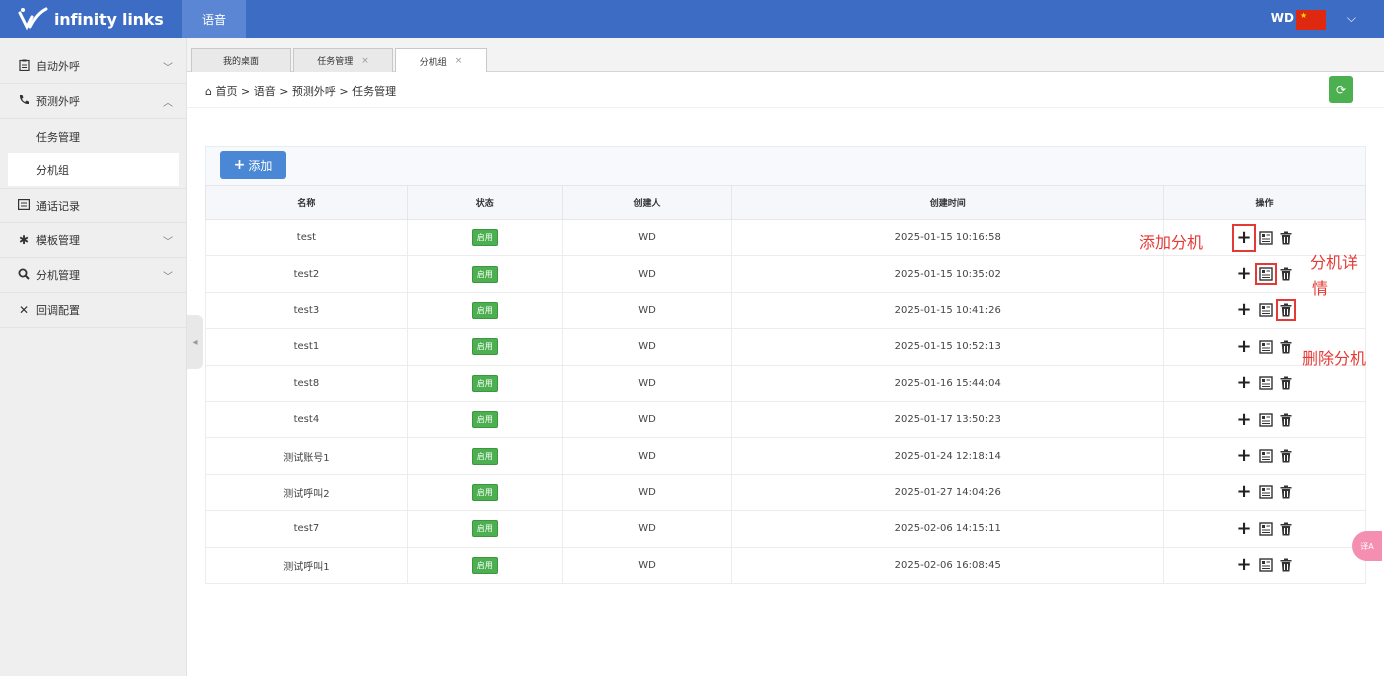  I want to click on chevron-down-icon: ⌵, so click(1351, 18).